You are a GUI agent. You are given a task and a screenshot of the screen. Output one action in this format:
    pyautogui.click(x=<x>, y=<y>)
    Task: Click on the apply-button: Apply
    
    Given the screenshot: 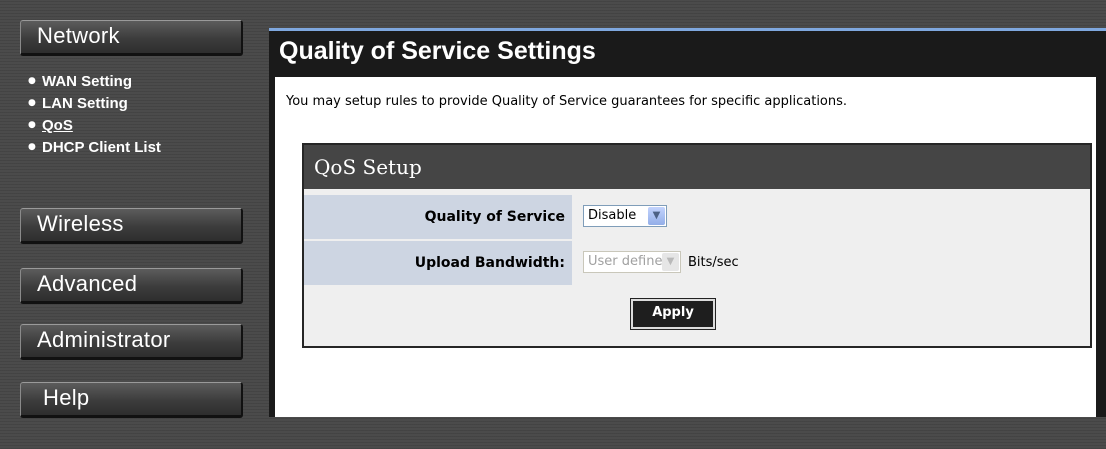 What is the action you would take?
    pyautogui.click(x=673, y=314)
    